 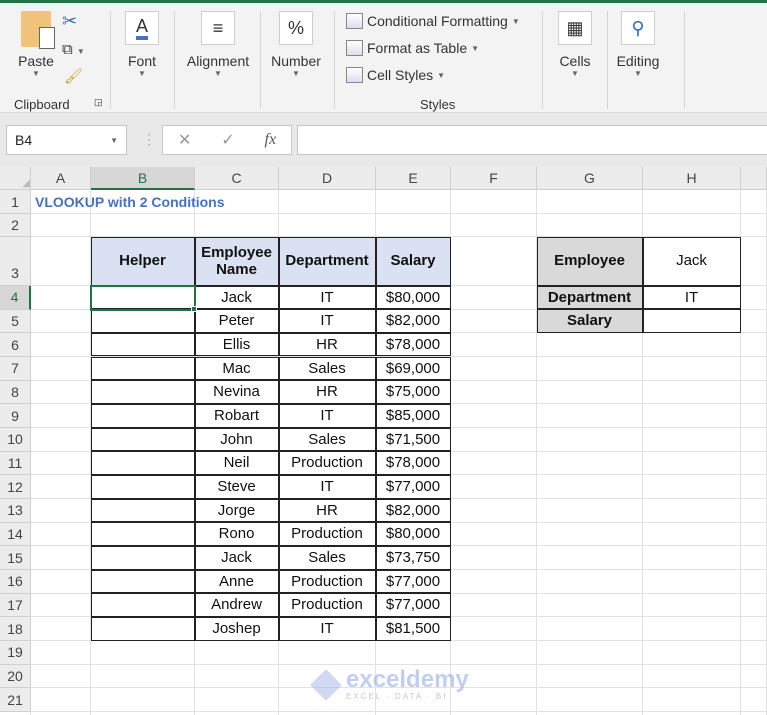 I want to click on row-header-9: 9, so click(x=15, y=416).